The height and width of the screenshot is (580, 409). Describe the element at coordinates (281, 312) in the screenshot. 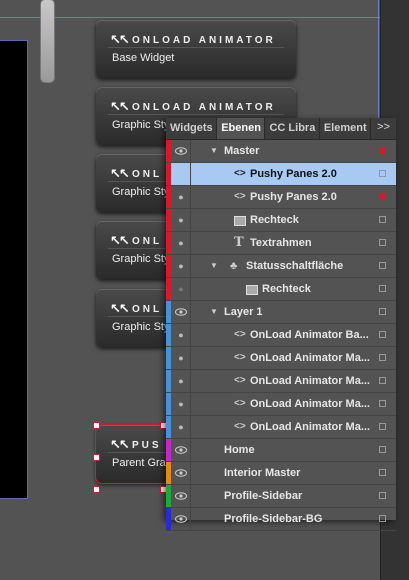

I see `layer-row: ▼ Layer 1` at that location.